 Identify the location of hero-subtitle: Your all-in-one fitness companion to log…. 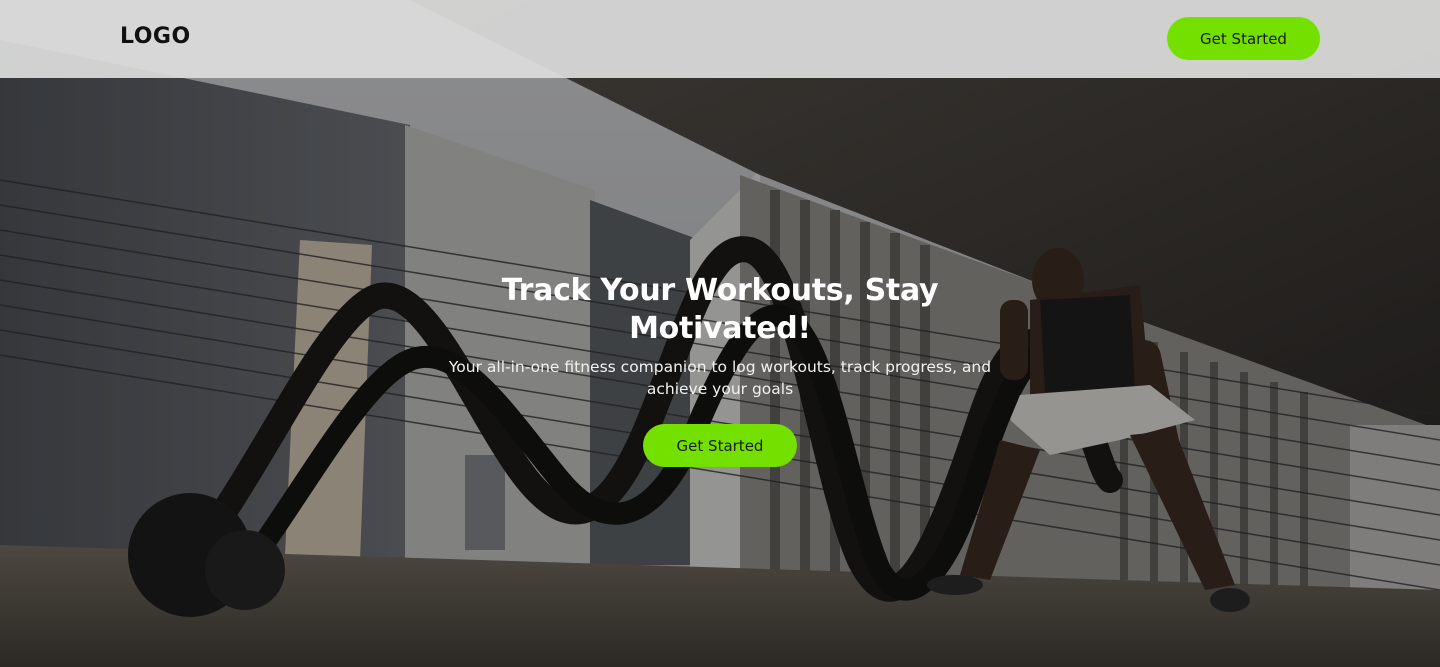
(720, 378).